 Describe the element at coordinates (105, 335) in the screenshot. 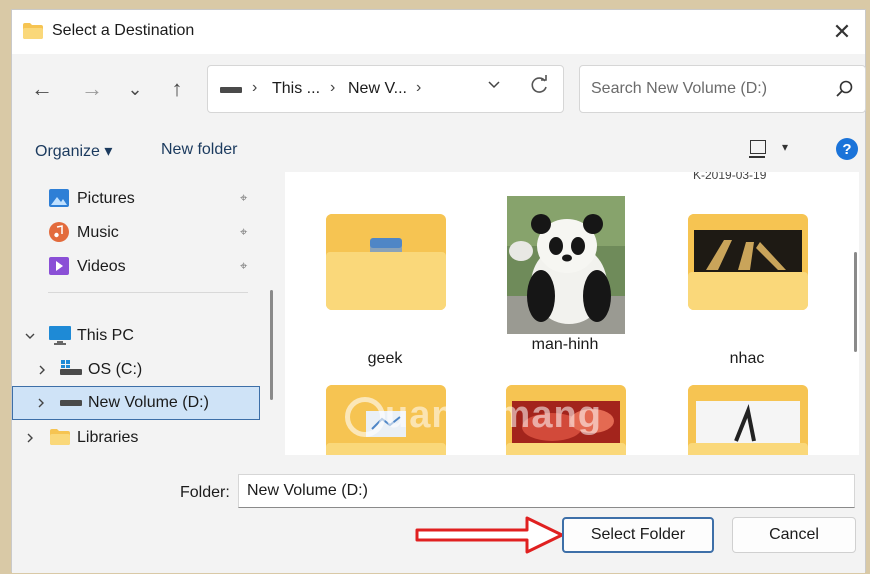

I see `sidebar-item-label: This PC` at that location.